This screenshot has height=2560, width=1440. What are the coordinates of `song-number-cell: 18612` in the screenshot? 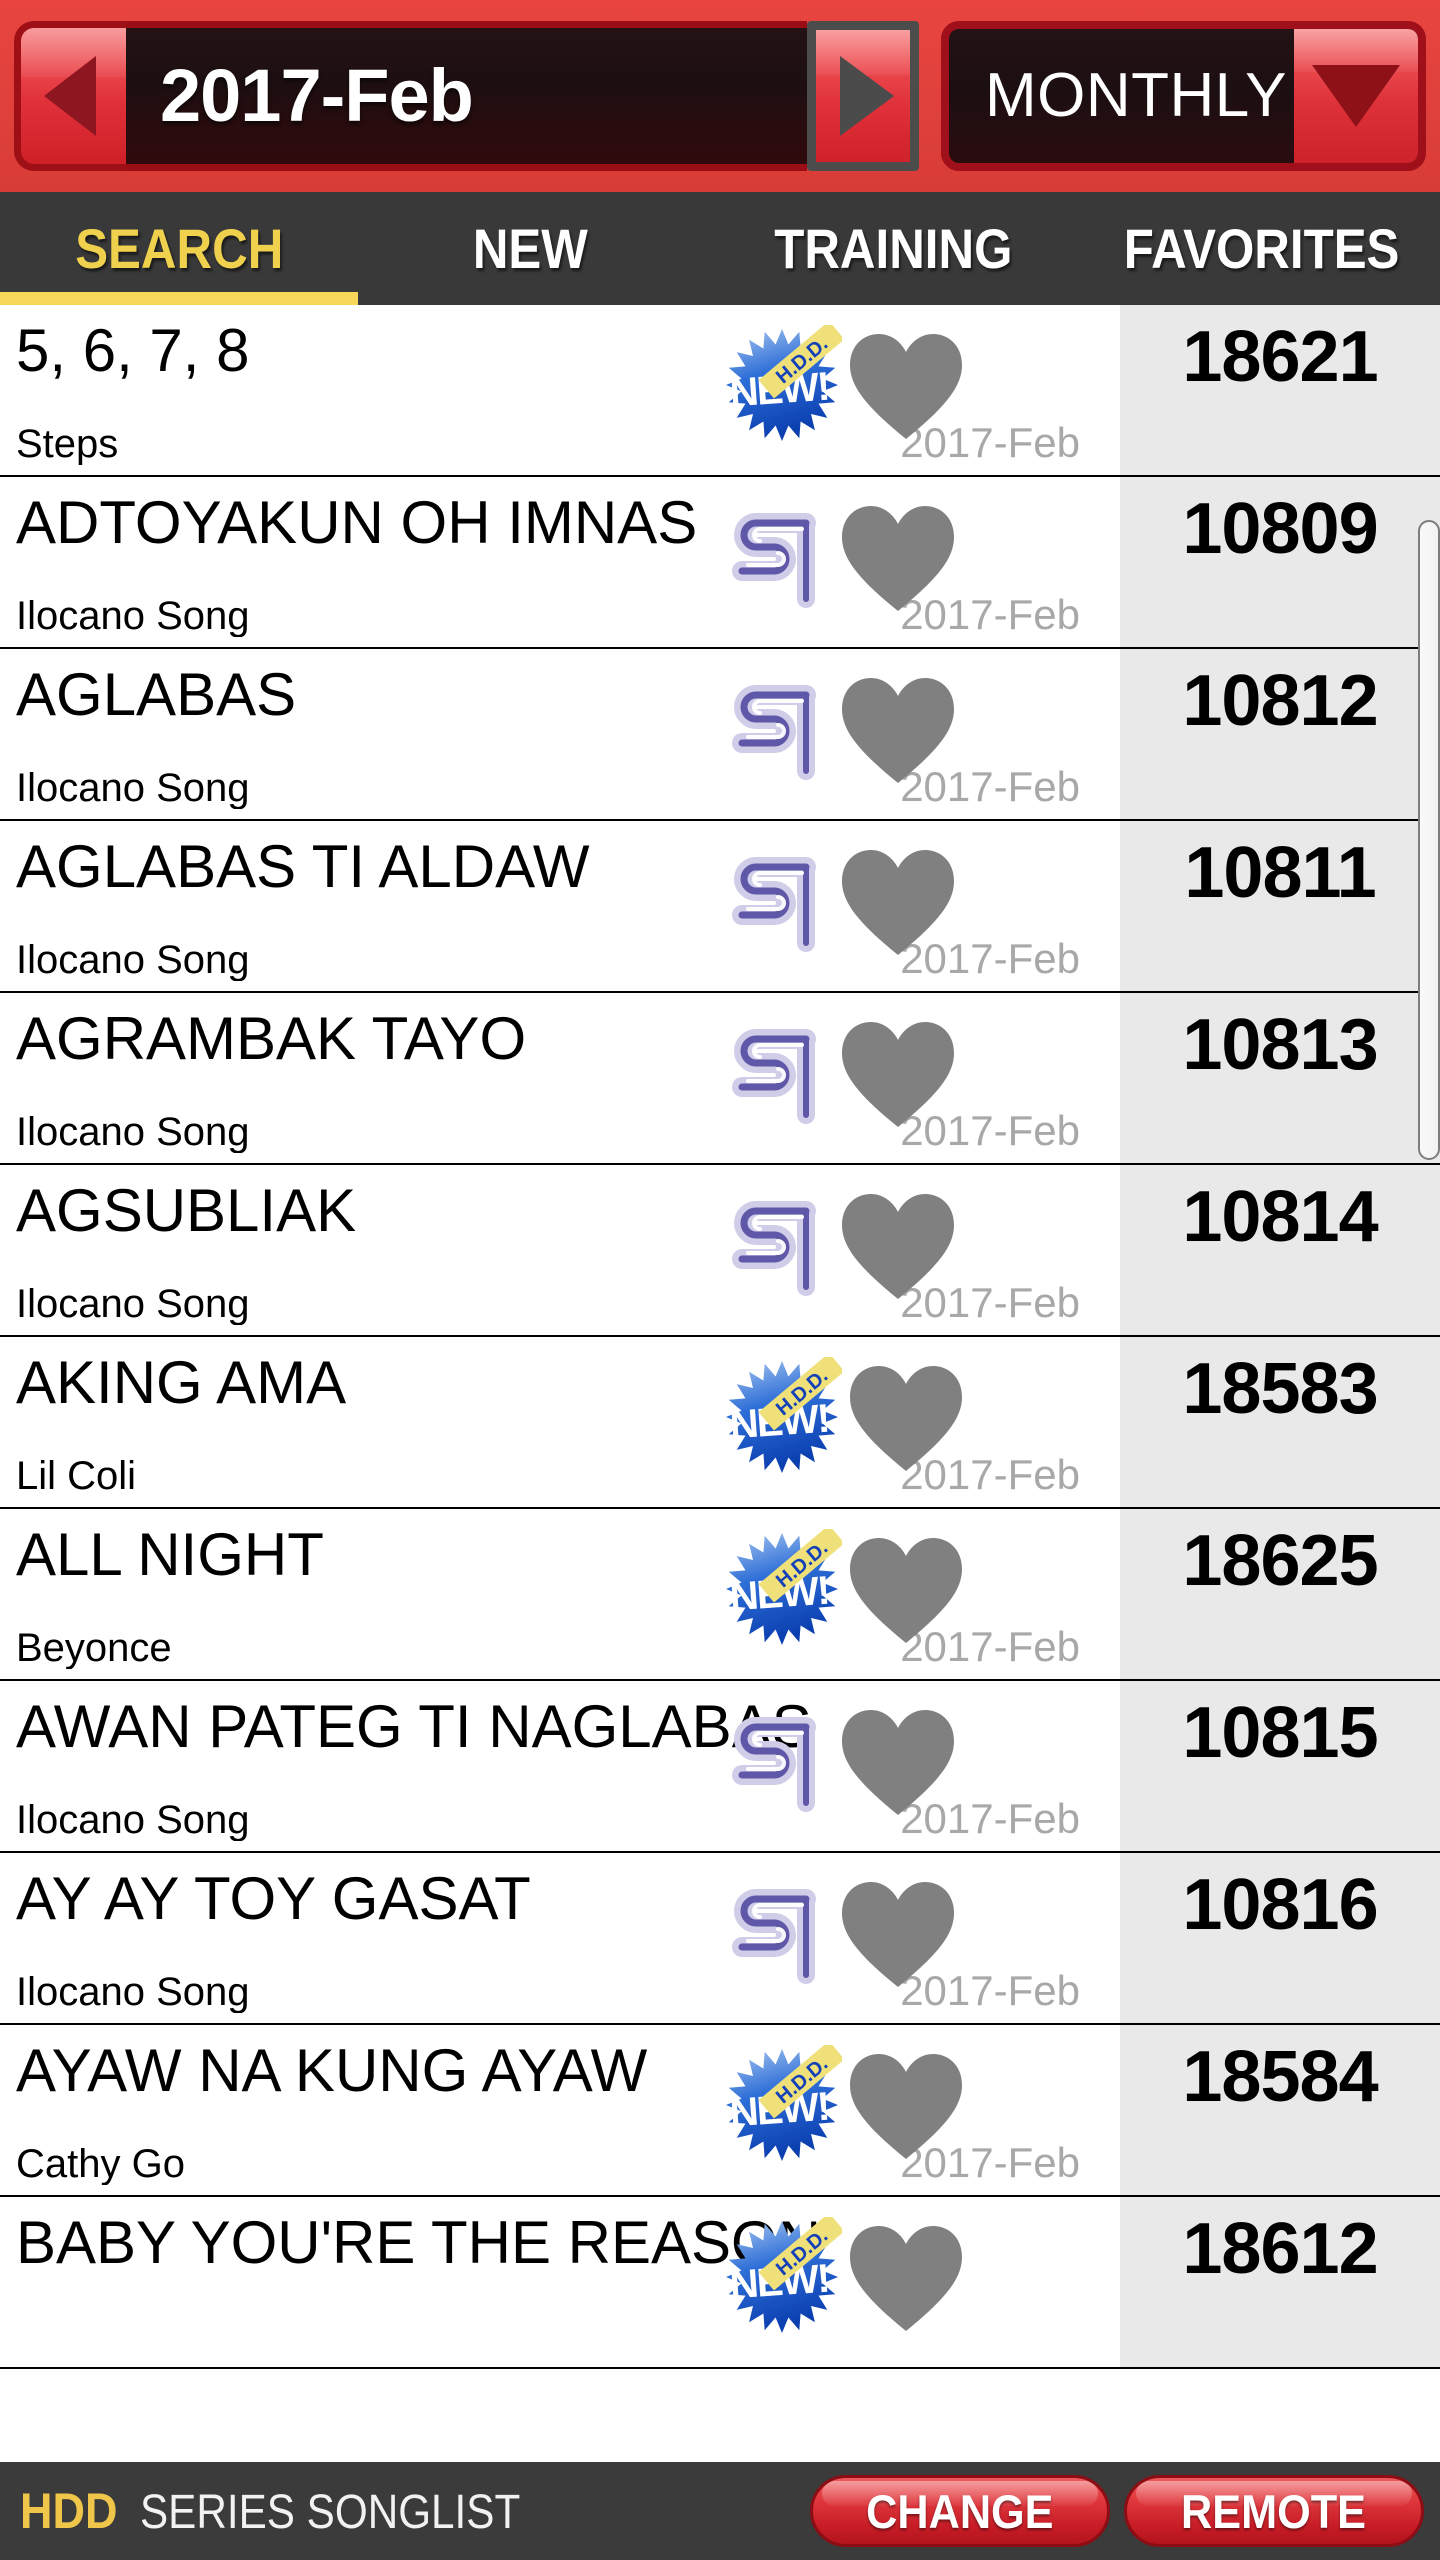 It's located at (1280, 2282).